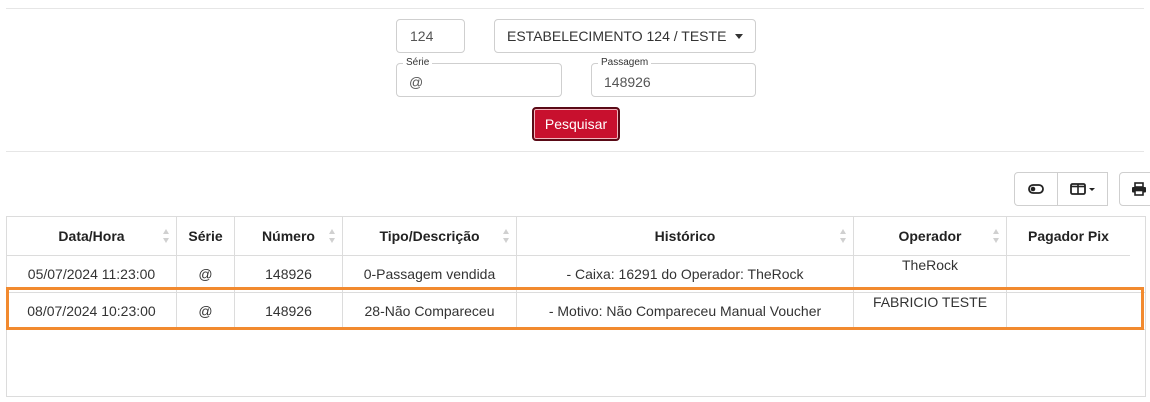 This screenshot has height=402, width=1150. I want to click on section-divider, so click(575, 151).